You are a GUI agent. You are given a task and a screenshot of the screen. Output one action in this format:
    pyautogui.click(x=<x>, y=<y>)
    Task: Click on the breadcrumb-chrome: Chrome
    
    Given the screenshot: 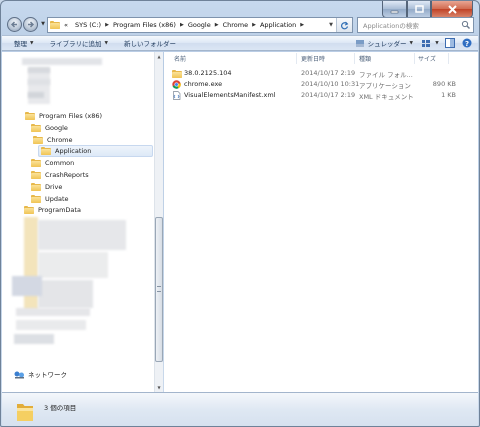 What is the action you would take?
    pyautogui.click(x=236, y=25)
    